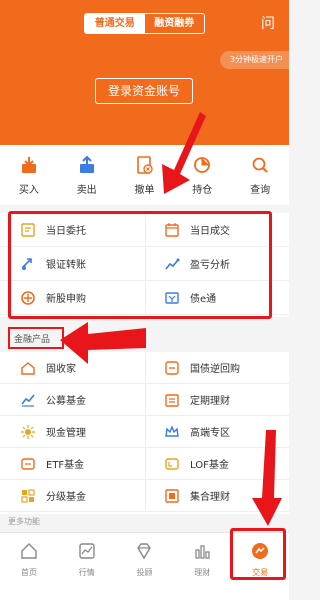 The image size is (320, 600). I want to click on quick-action-bar: 买入 卖出 撤单 持仓 查询, so click(144, 175).